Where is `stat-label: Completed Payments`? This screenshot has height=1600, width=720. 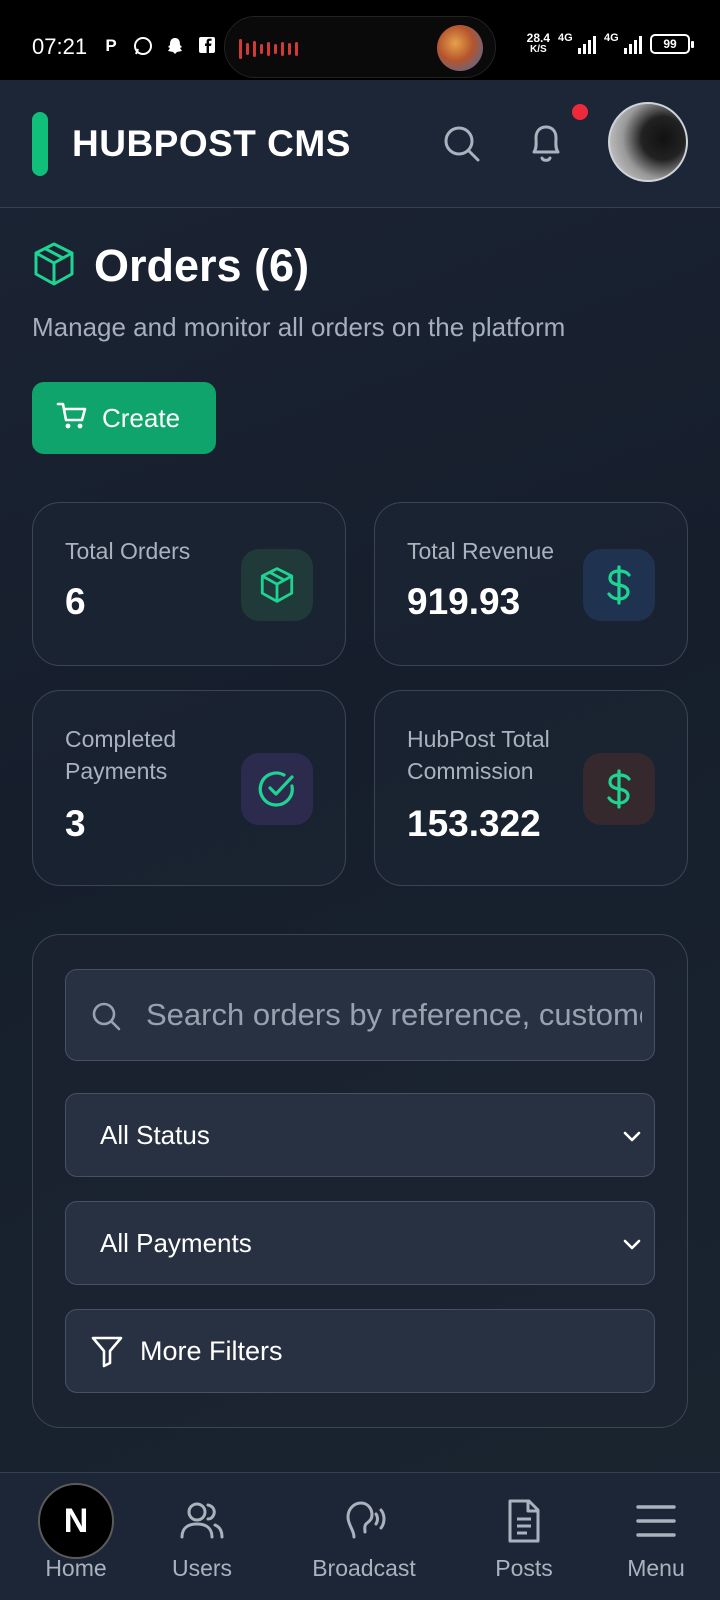
stat-label: Completed Payments is located at coordinates (121, 755).